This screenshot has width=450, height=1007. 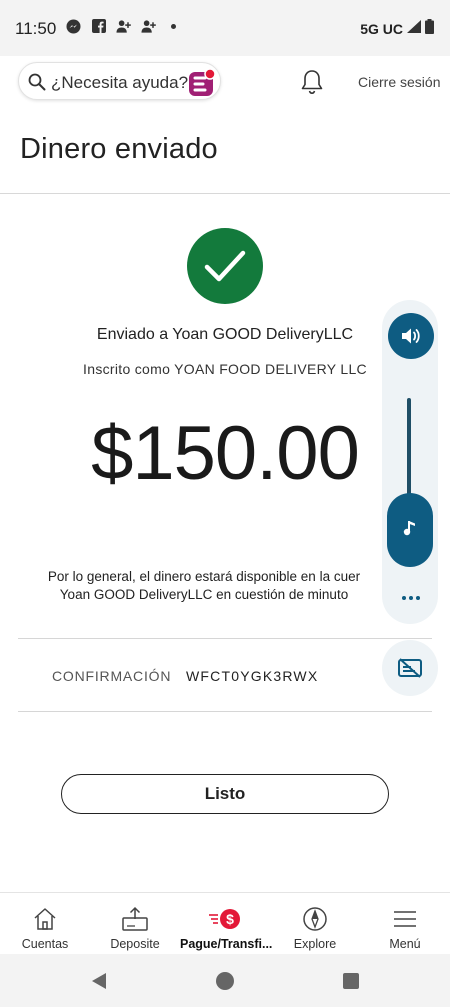 I want to click on more-options-icon, so click(x=411, y=598).